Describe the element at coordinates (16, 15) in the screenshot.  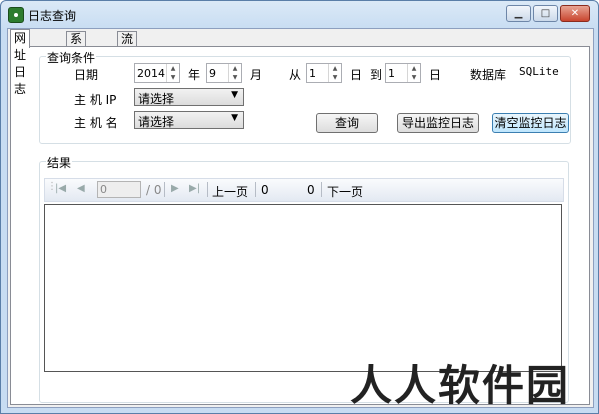
I see `app-icon` at that location.